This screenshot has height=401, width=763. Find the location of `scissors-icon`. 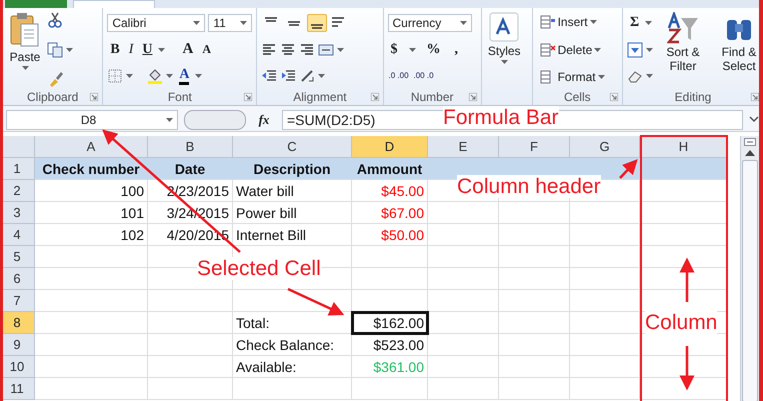

scissors-icon is located at coordinates (55, 20).